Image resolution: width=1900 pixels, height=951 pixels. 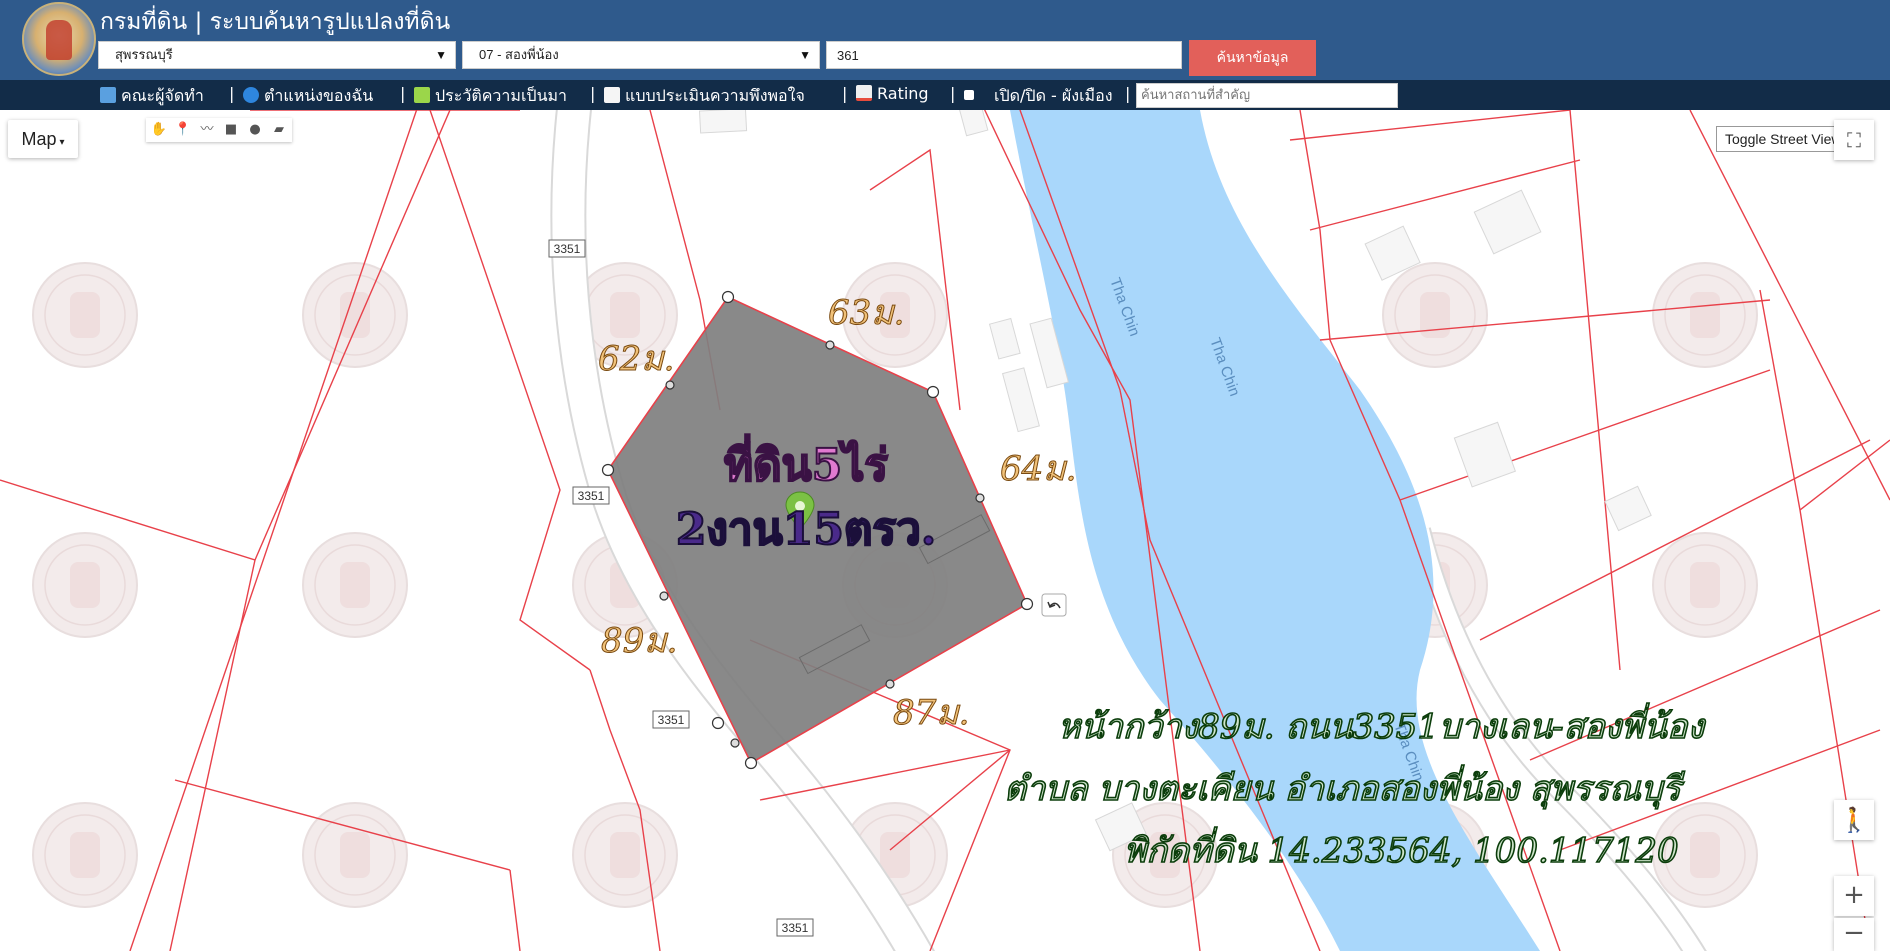 I want to click on district-select-value: 07 - สองพี่น้อง, so click(x=519, y=54).